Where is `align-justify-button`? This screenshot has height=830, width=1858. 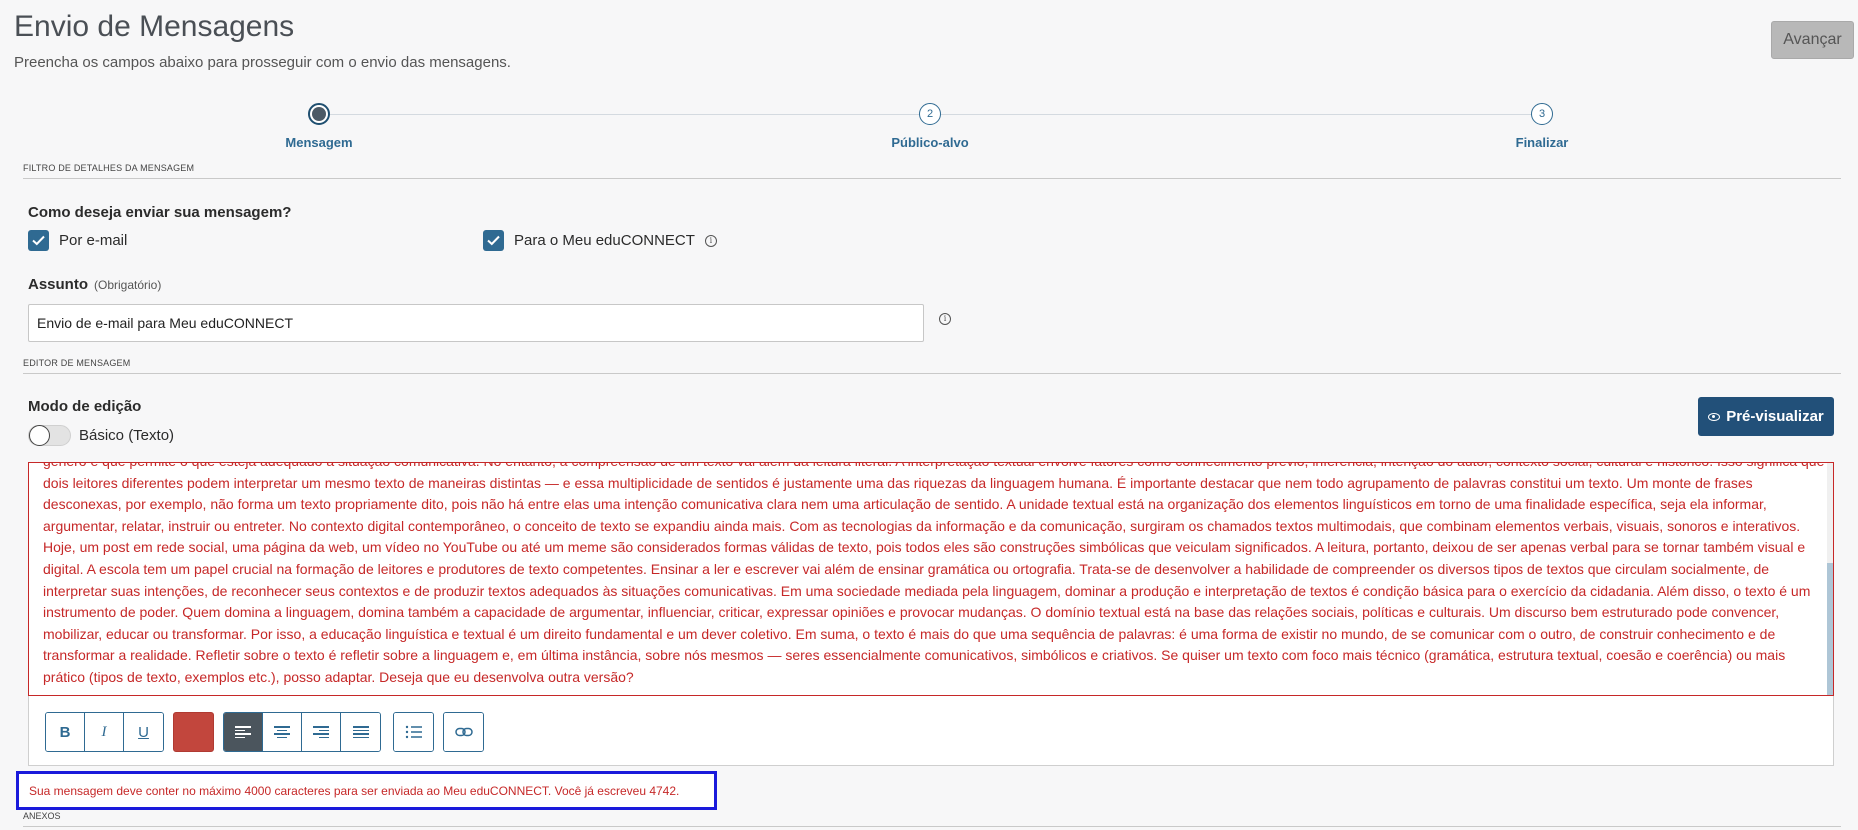 align-justify-button is located at coordinates (360, 732).